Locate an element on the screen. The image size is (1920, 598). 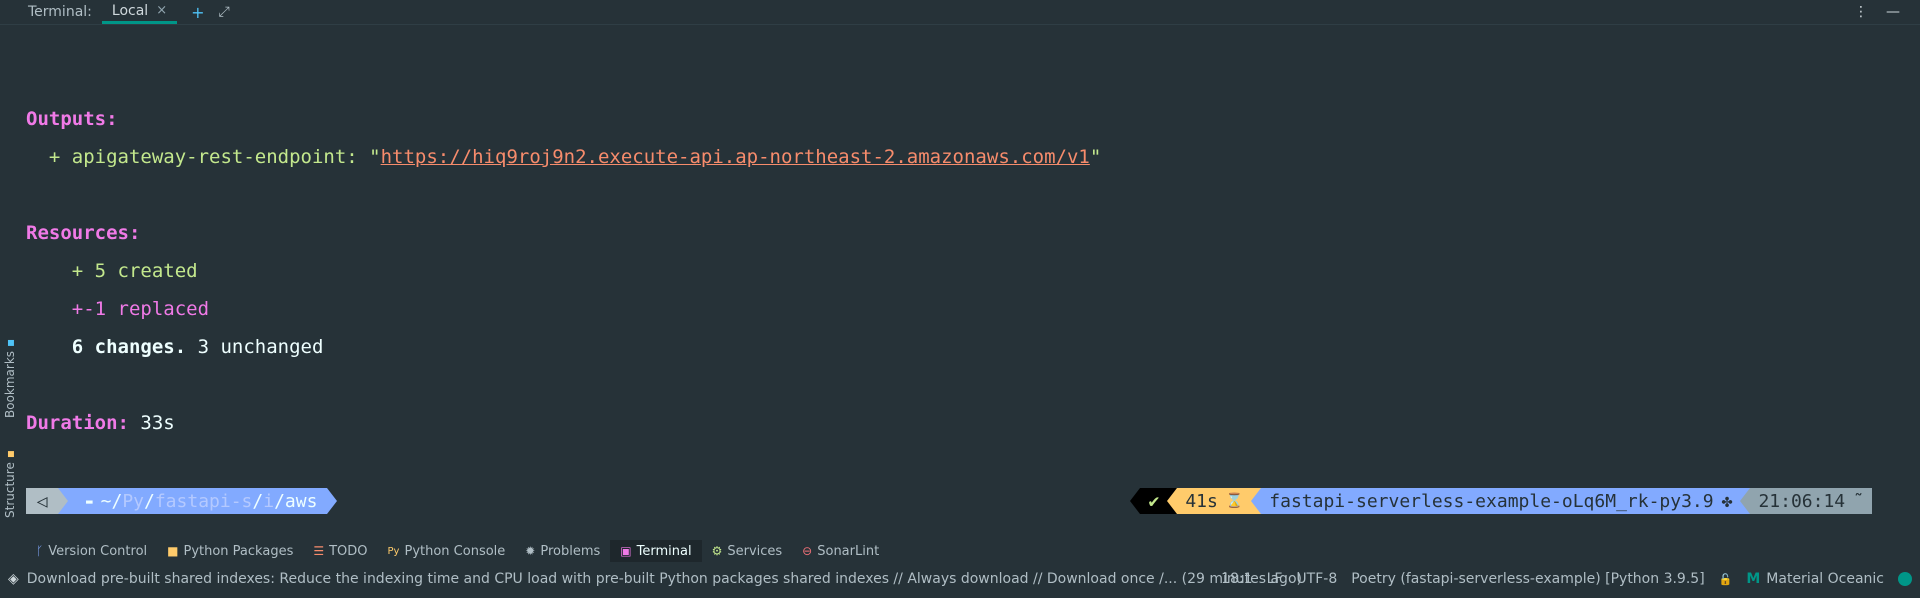
resources-label: Resources: is located at coordinates (83, 233).